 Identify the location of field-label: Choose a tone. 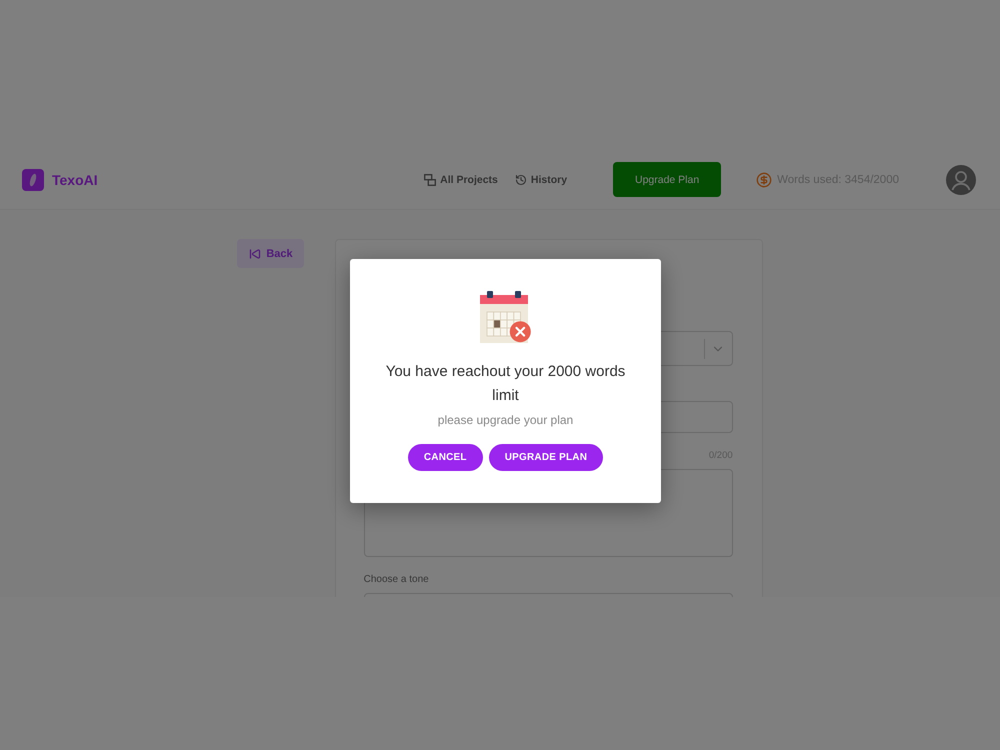
(396, 580).